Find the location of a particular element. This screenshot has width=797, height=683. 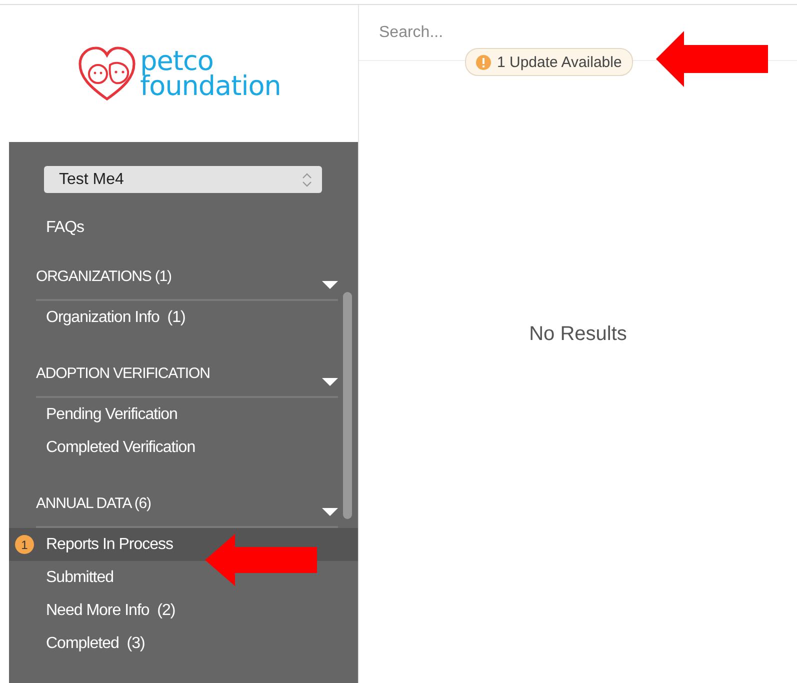

exclamation-icon is located at coordinates (483, 62).